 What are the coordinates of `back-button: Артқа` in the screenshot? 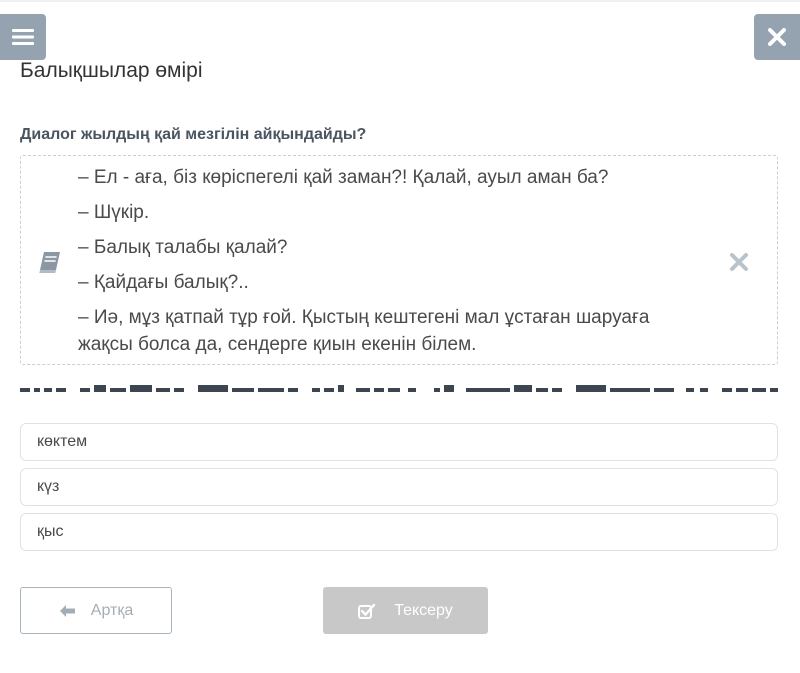 It's located at (96, 610).